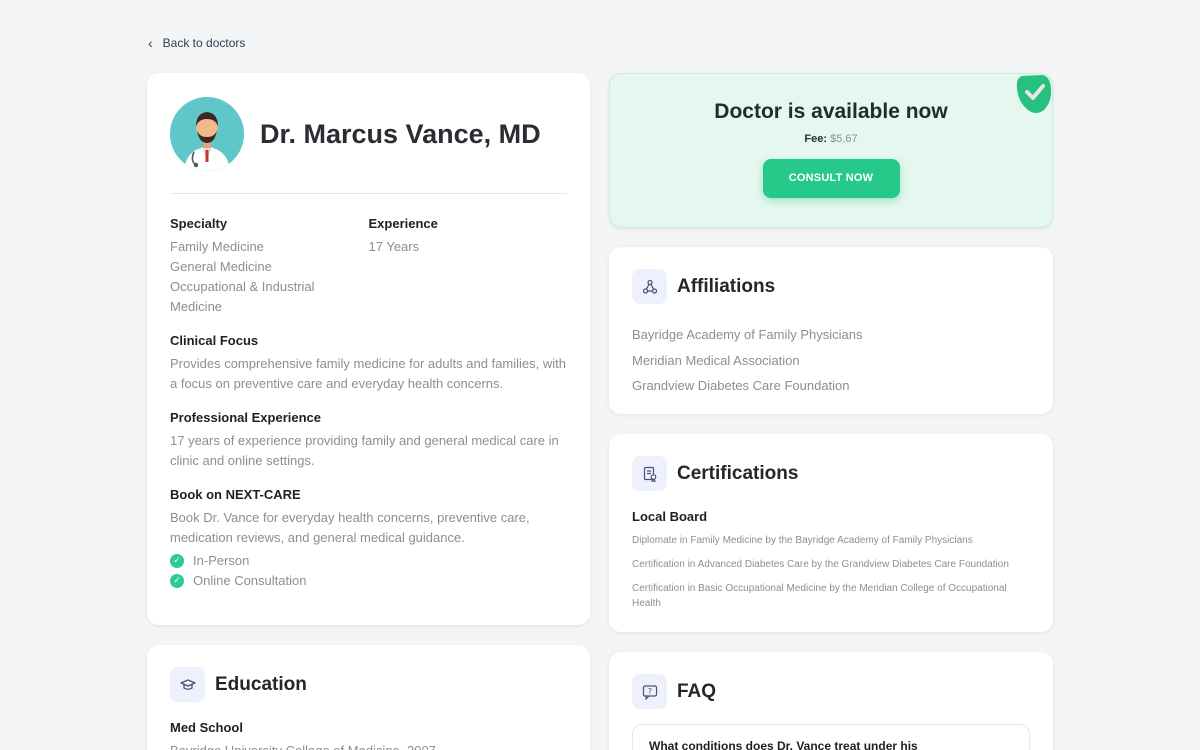  Describe the element at coordinates (187, 684) in the screenshot. I see `graduation-cap-icon` at that location.